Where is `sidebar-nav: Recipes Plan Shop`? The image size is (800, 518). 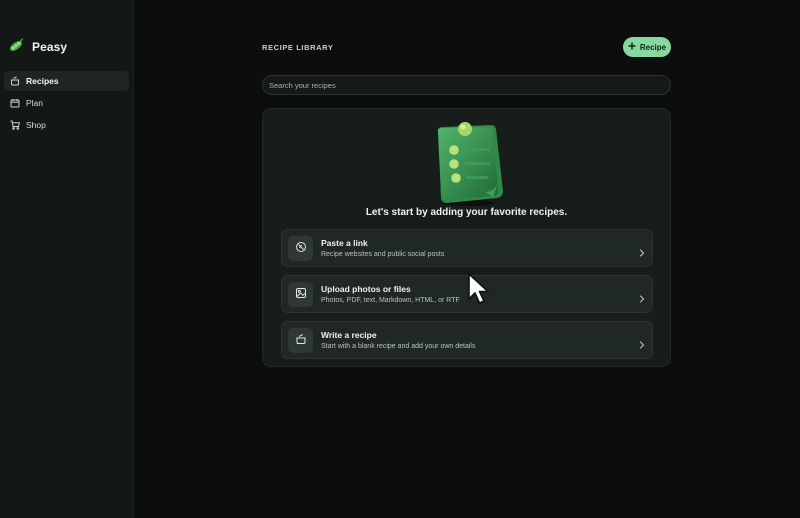
sidebar-nav: Recipes Plan Shop is located at coordinates (66, 104).